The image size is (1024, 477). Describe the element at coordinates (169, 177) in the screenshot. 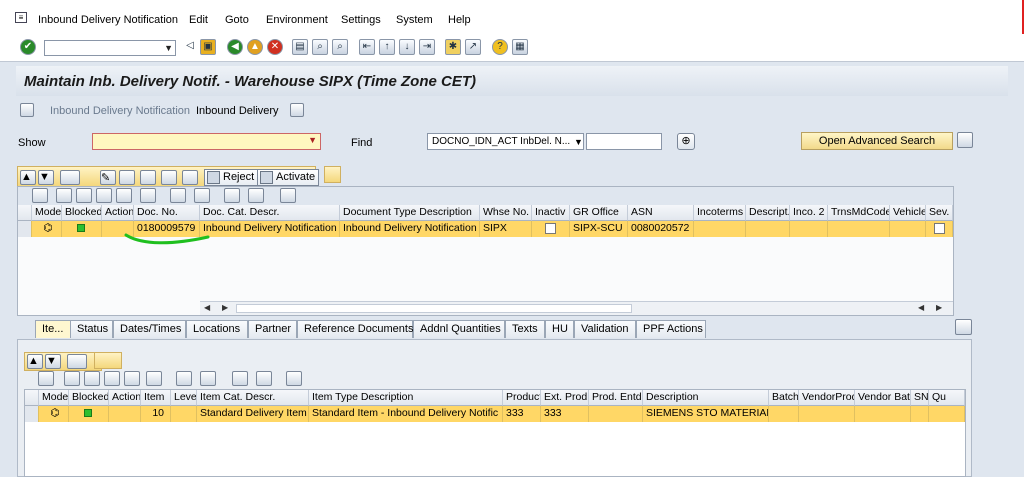

I see `refresh-icon` at that location.